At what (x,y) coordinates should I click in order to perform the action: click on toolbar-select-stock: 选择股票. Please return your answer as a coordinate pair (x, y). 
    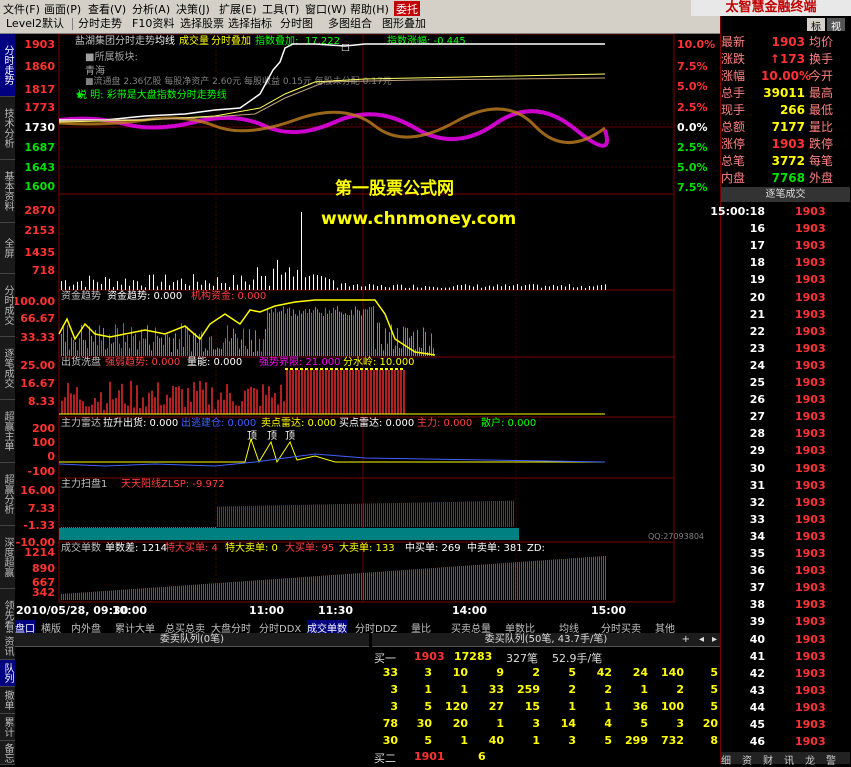
    Looking at the image, I should click on (202, 24).